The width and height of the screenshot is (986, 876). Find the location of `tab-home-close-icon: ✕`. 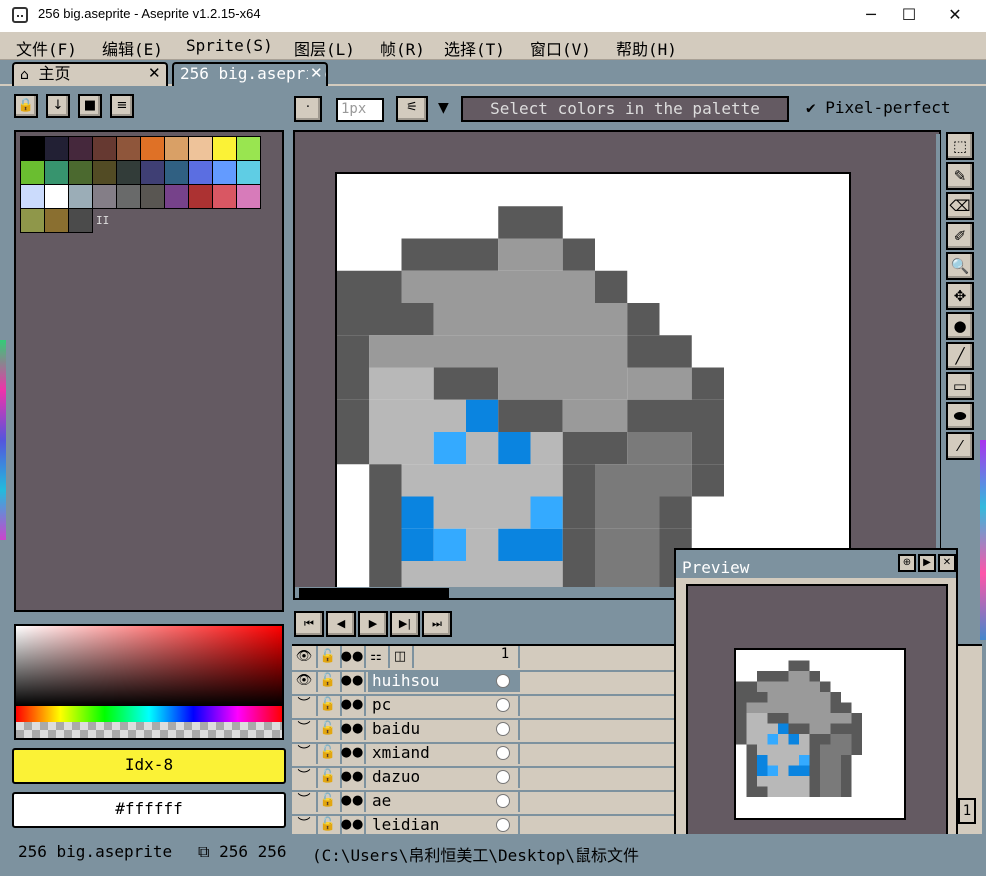

tab-home-close-icon: ✕ is located at coordinates (154, 73).